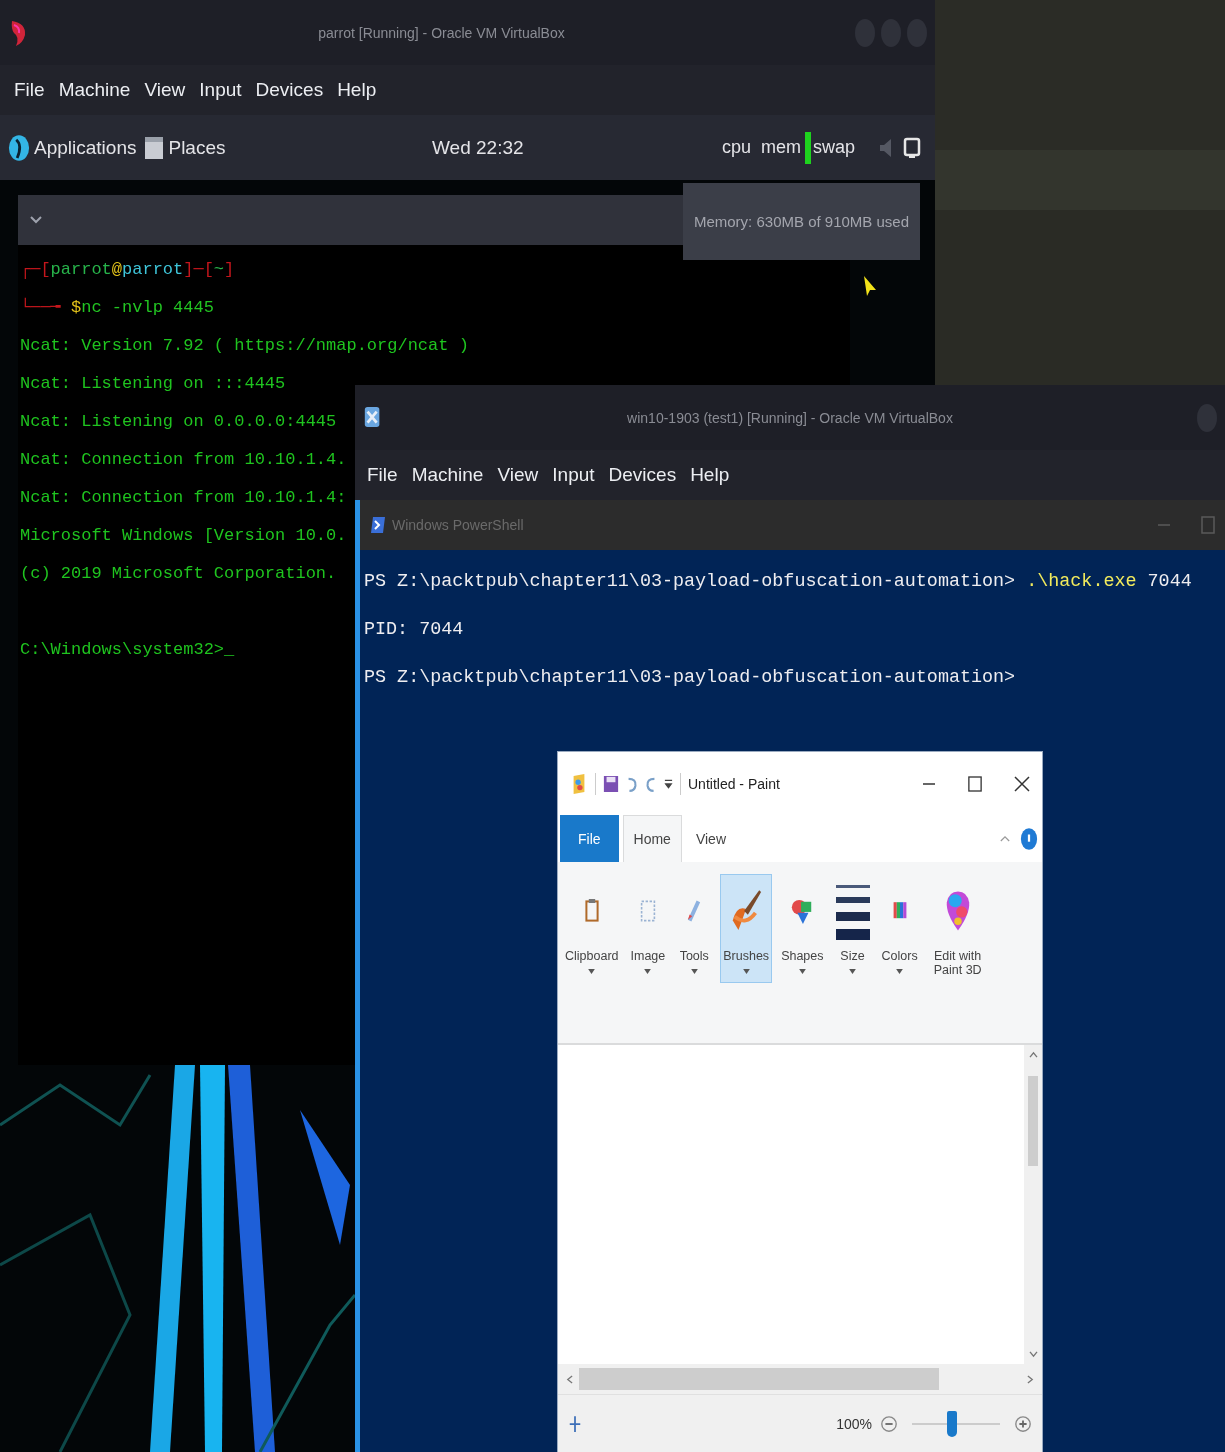 The height and width of the screenshot is (1452, 1225). I want to click on clock: Wed 22:32, so click(478, 147).